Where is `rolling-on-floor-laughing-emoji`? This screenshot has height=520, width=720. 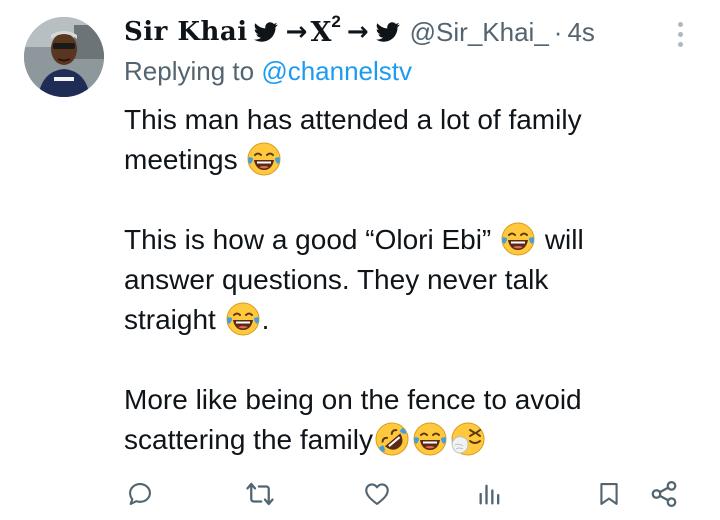 rolling-on-floor-laughing-emoji is located at coordinates (392, 439).